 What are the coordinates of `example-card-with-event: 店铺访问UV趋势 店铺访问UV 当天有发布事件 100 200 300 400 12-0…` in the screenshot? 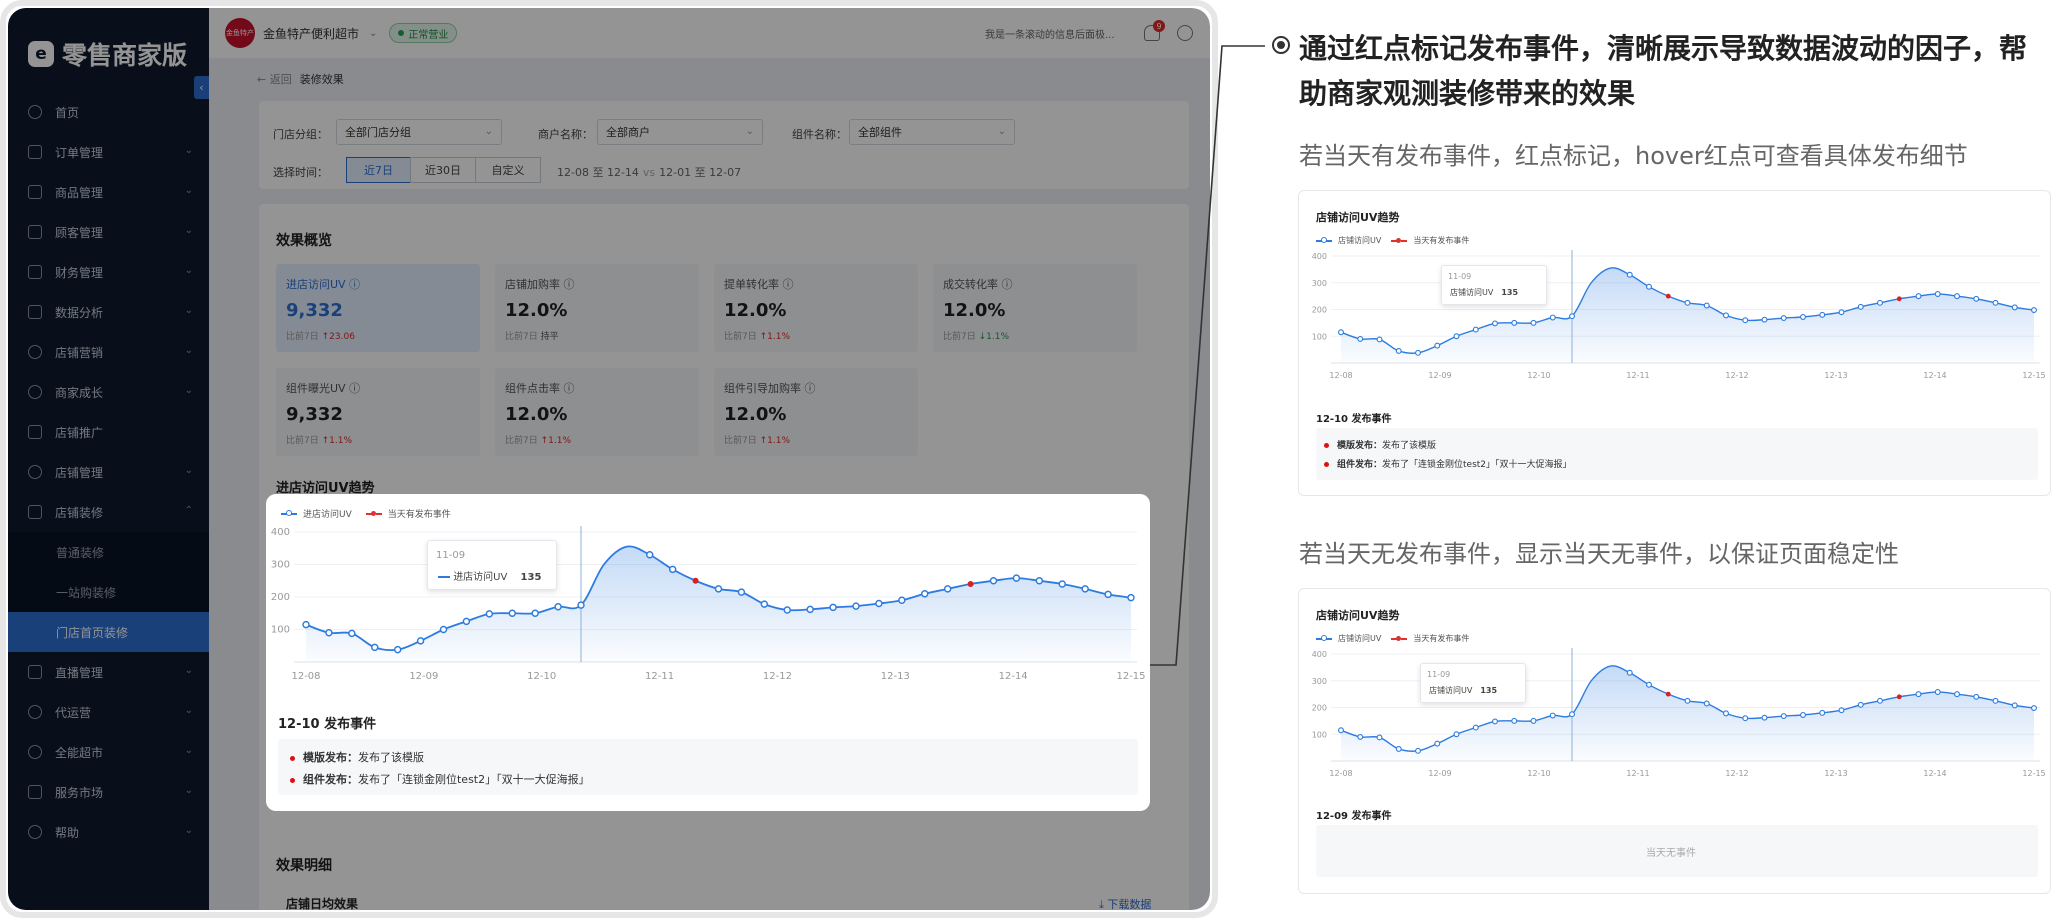 It's located at (1674, 343).